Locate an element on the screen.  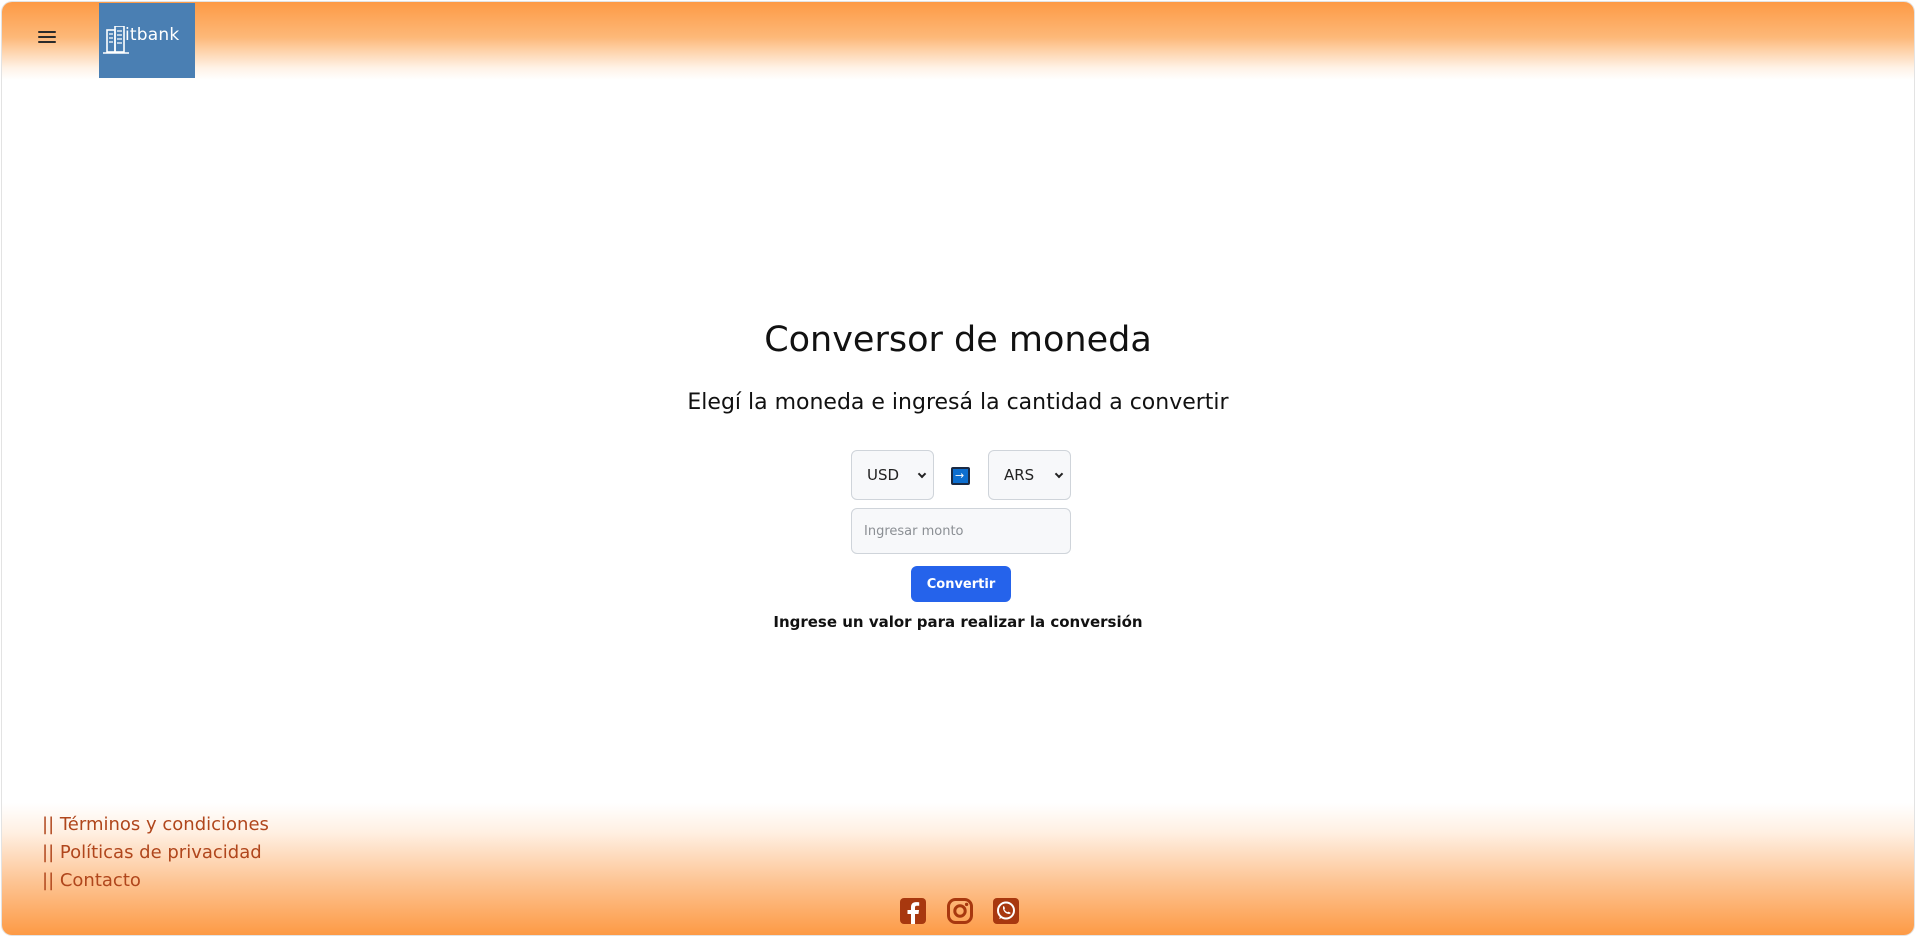
swap-currency-button: → is located at coordinates (960, 476).